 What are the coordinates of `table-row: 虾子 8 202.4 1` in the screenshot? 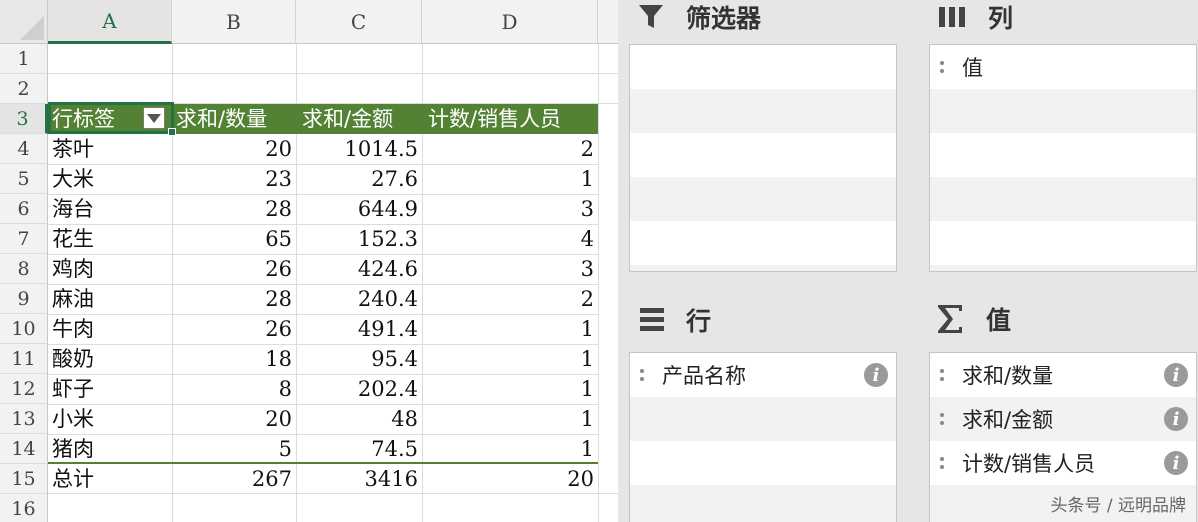 It's located at (333, 389).